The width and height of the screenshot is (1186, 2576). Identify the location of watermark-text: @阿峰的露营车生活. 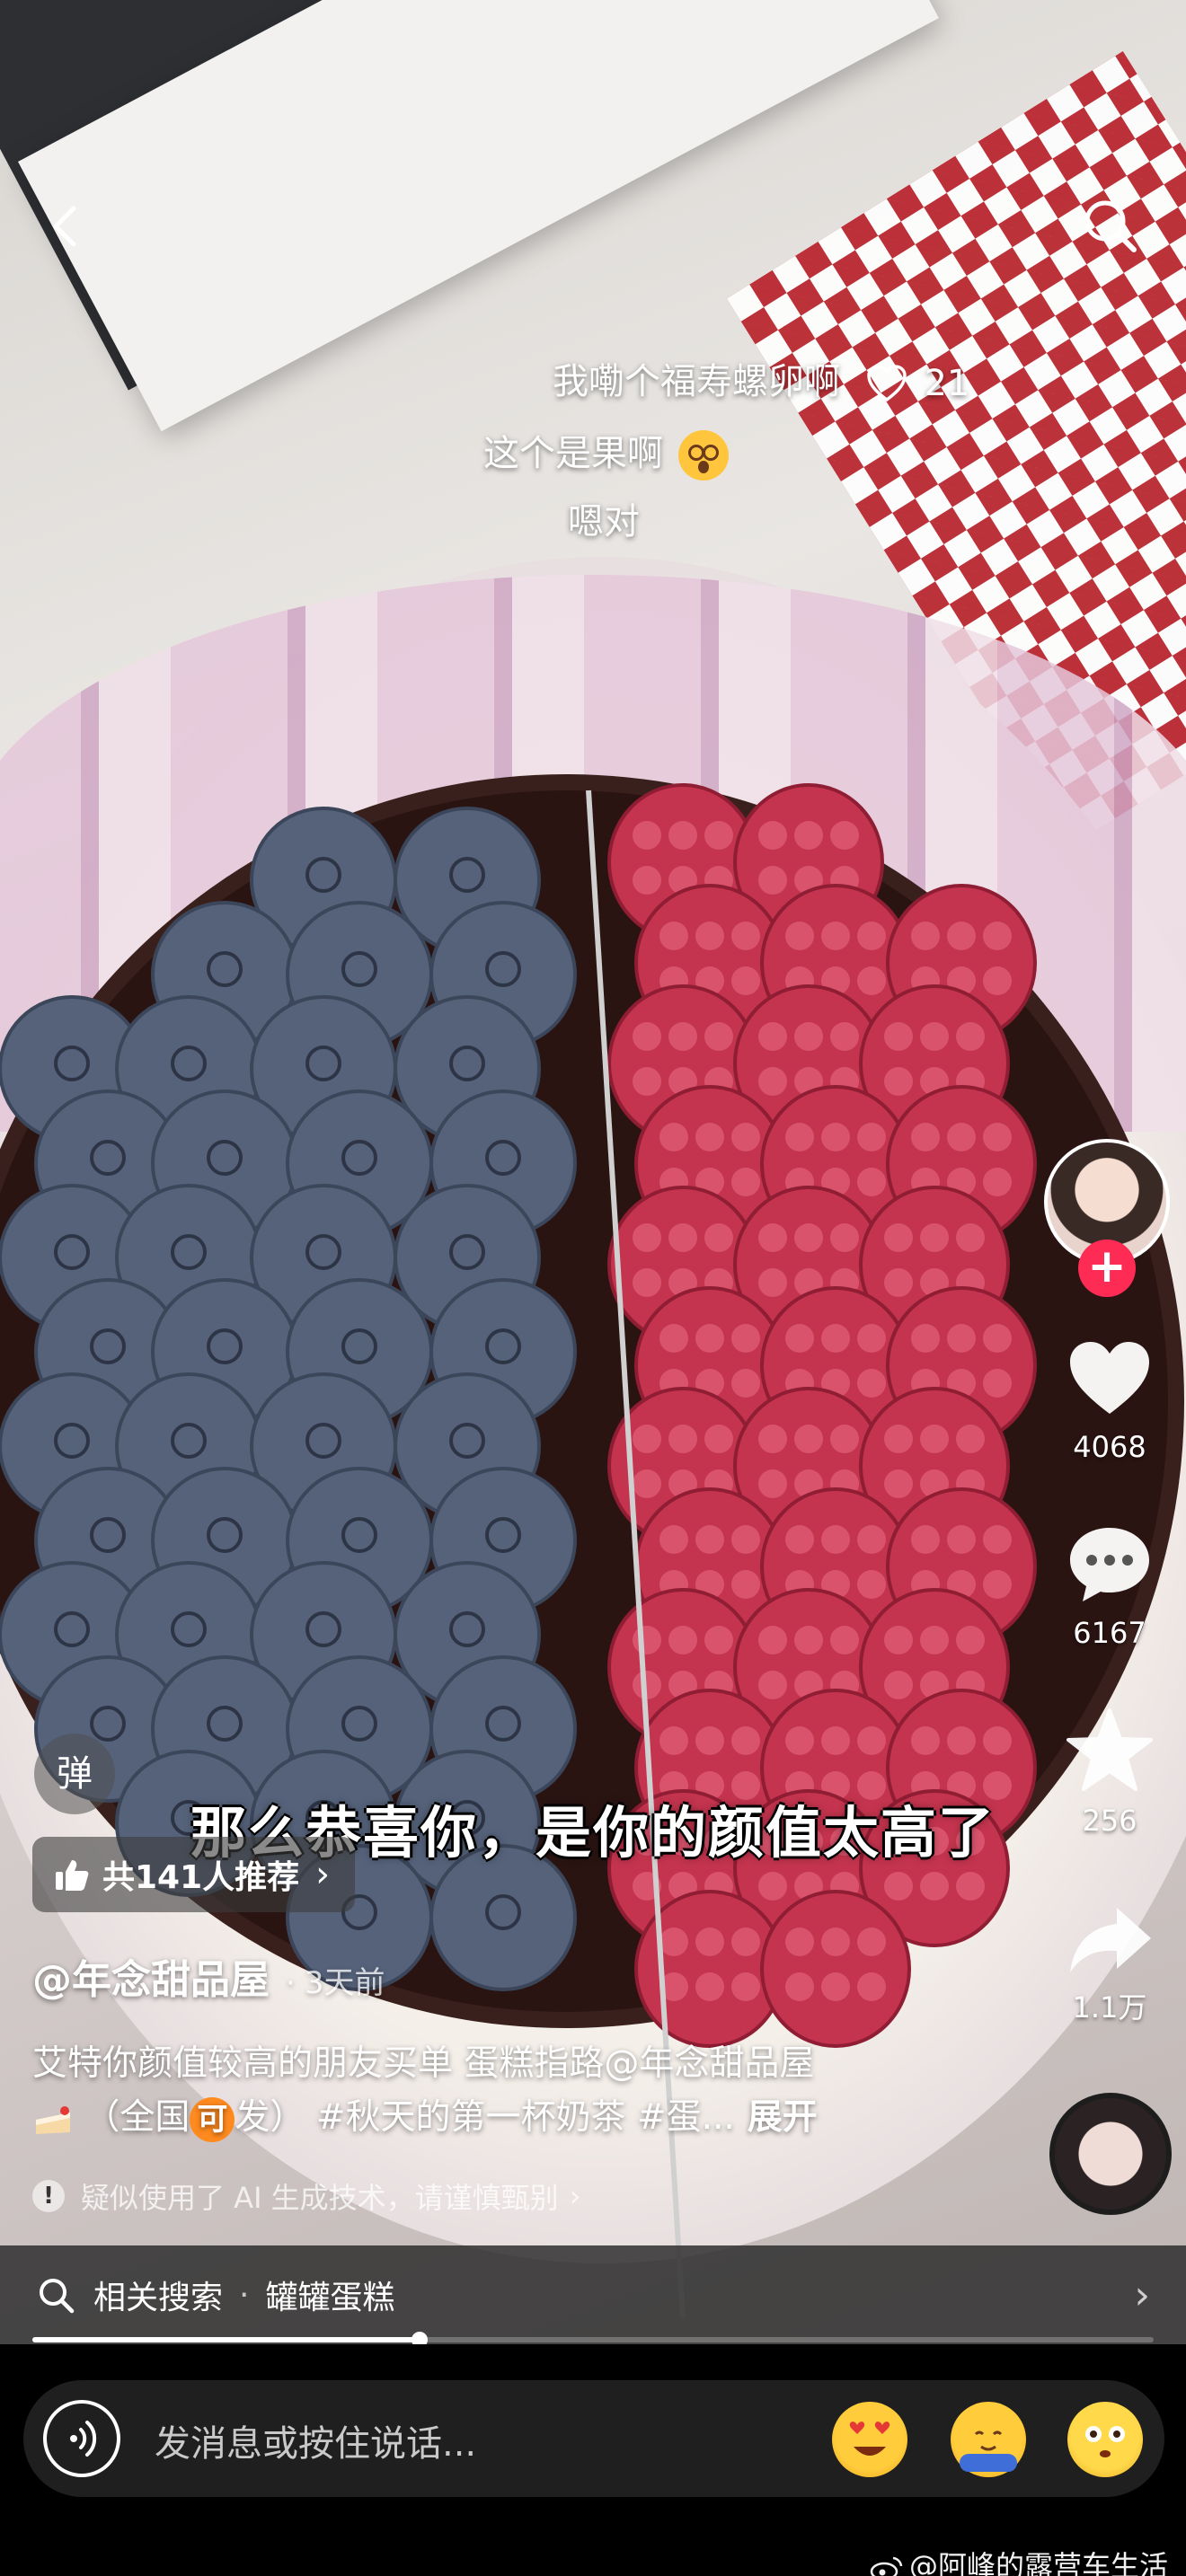
(1038, 2562).